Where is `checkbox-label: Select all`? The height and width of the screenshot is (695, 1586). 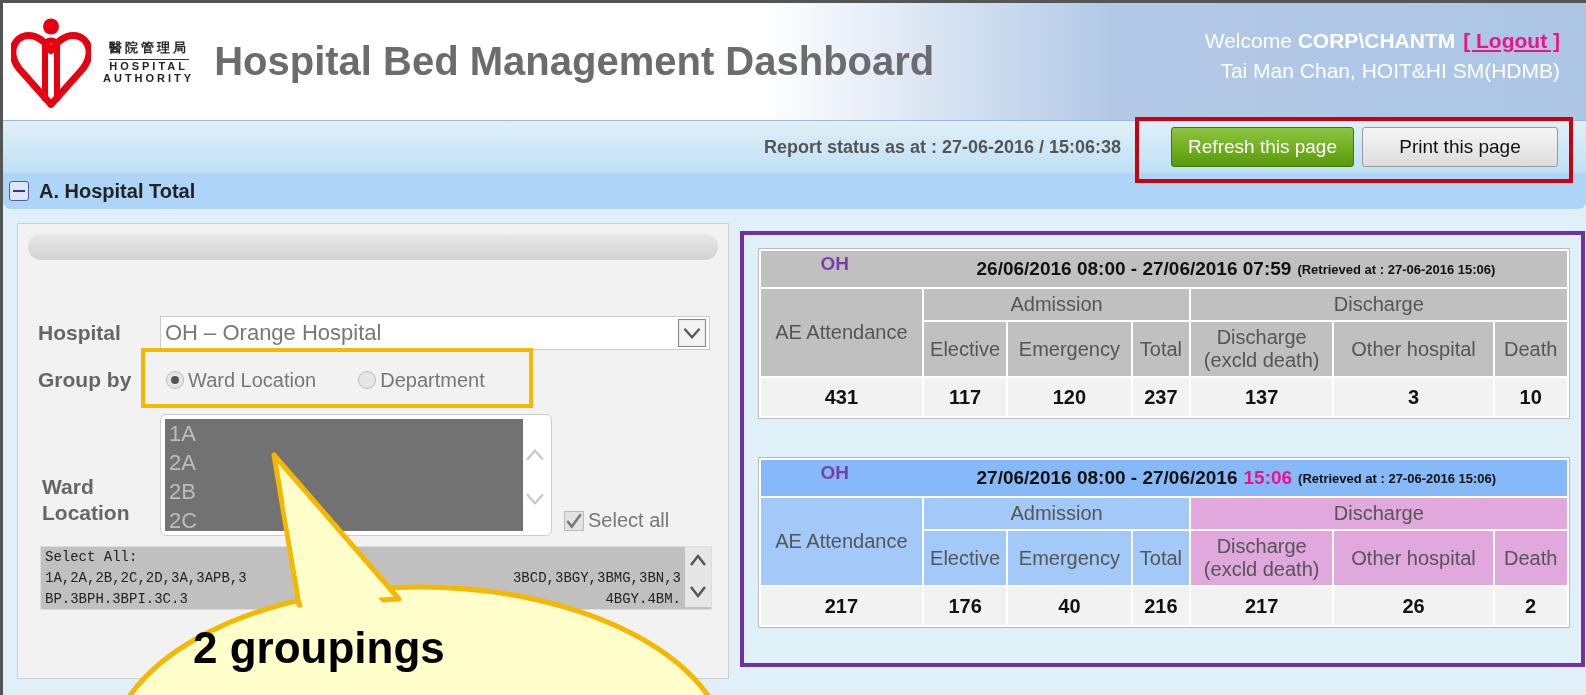 checkbox-label: Select all is located at coordinates (629, 520).